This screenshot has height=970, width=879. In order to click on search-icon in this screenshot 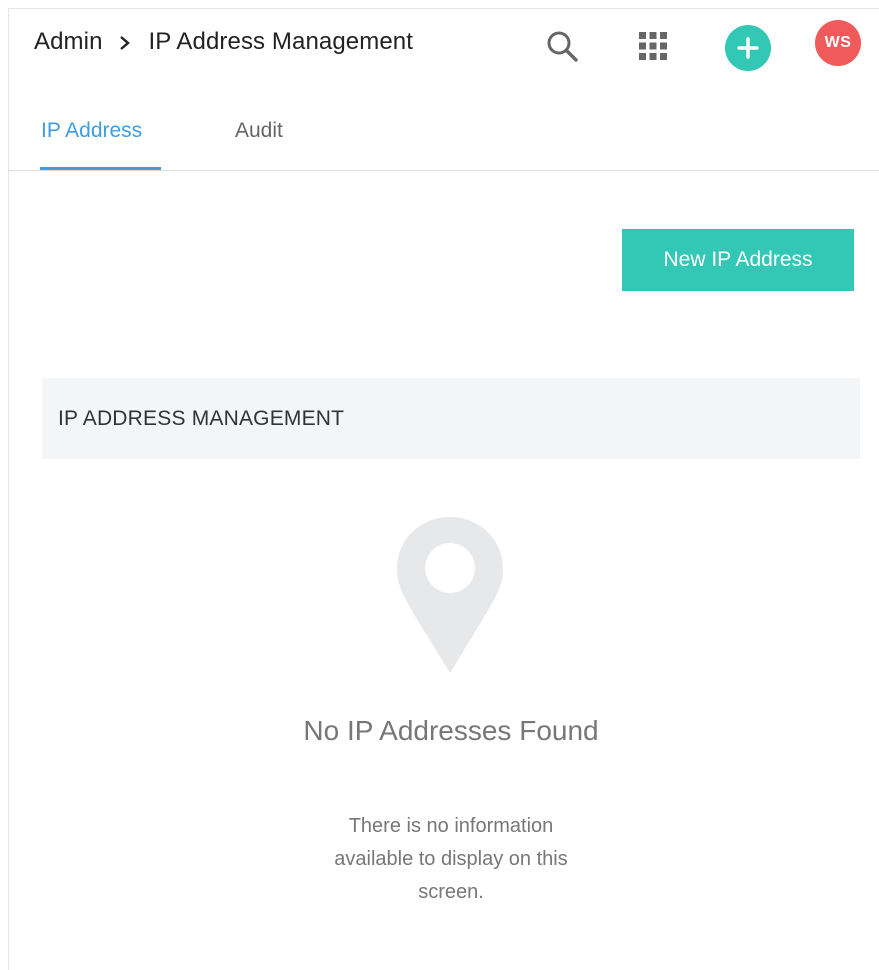, I will do `click(562, 46)`.